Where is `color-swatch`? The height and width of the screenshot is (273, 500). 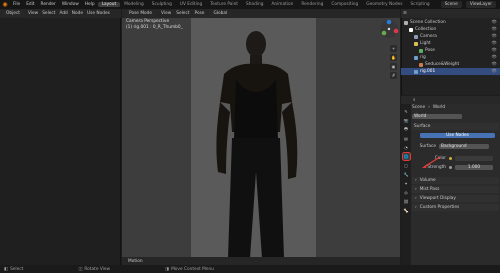
color-swatch is located at coordinates (474, 158).